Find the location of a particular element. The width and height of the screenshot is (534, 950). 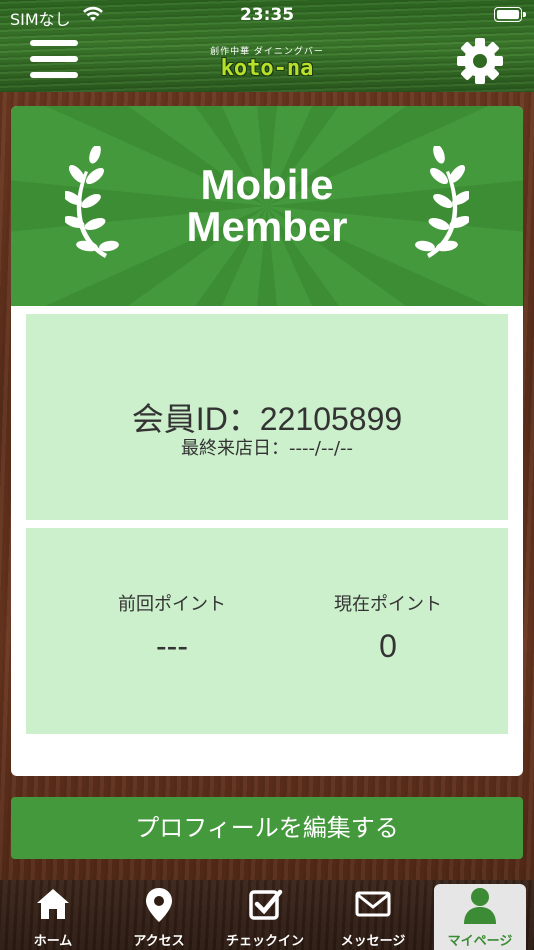

banner-title-line1: Mobile is located at coordinates (267, 184).